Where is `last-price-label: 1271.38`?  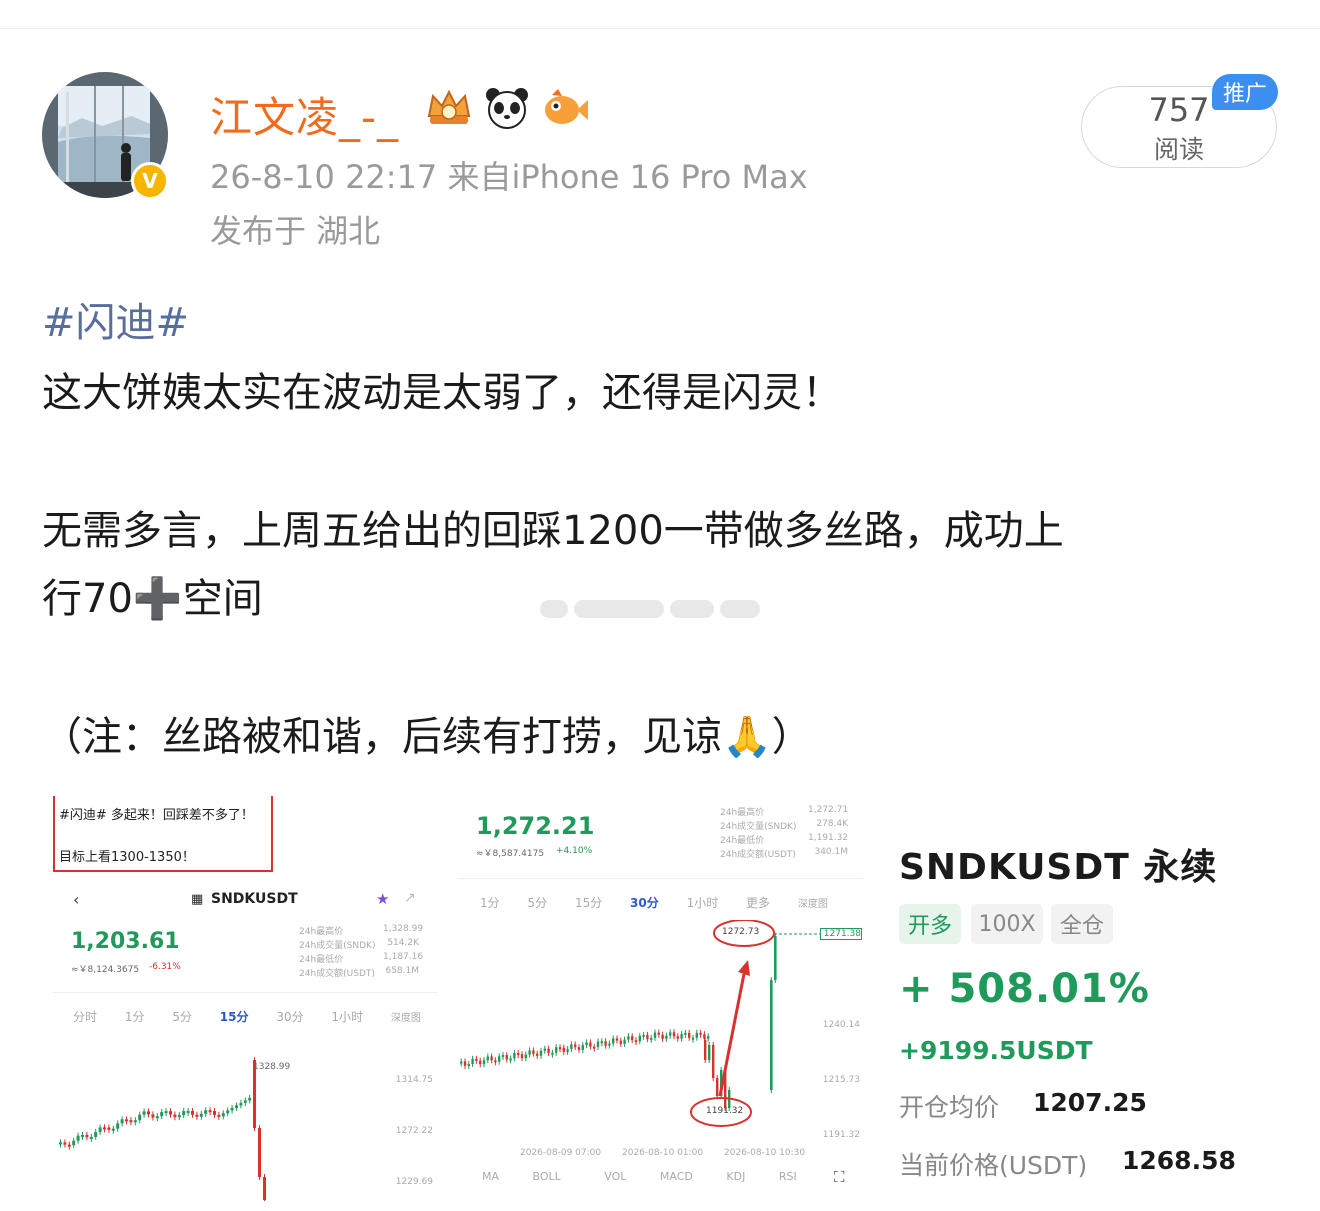
last-price-label: 1271.38 is located at coordinates (841, 934).